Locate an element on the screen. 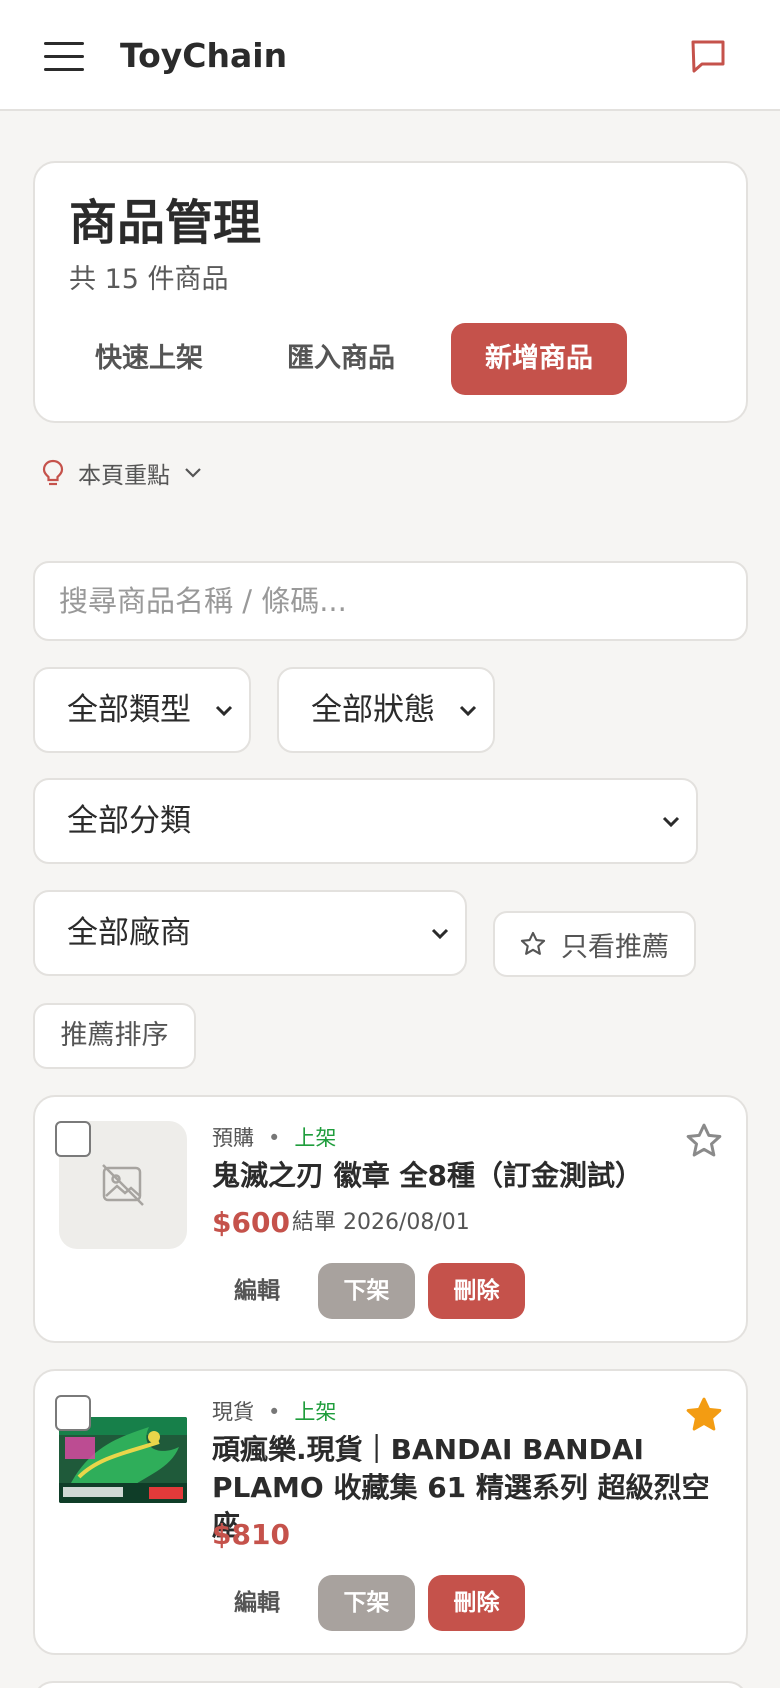  status-filter-select: 全部狀態 is located at coordinates (386, 710).